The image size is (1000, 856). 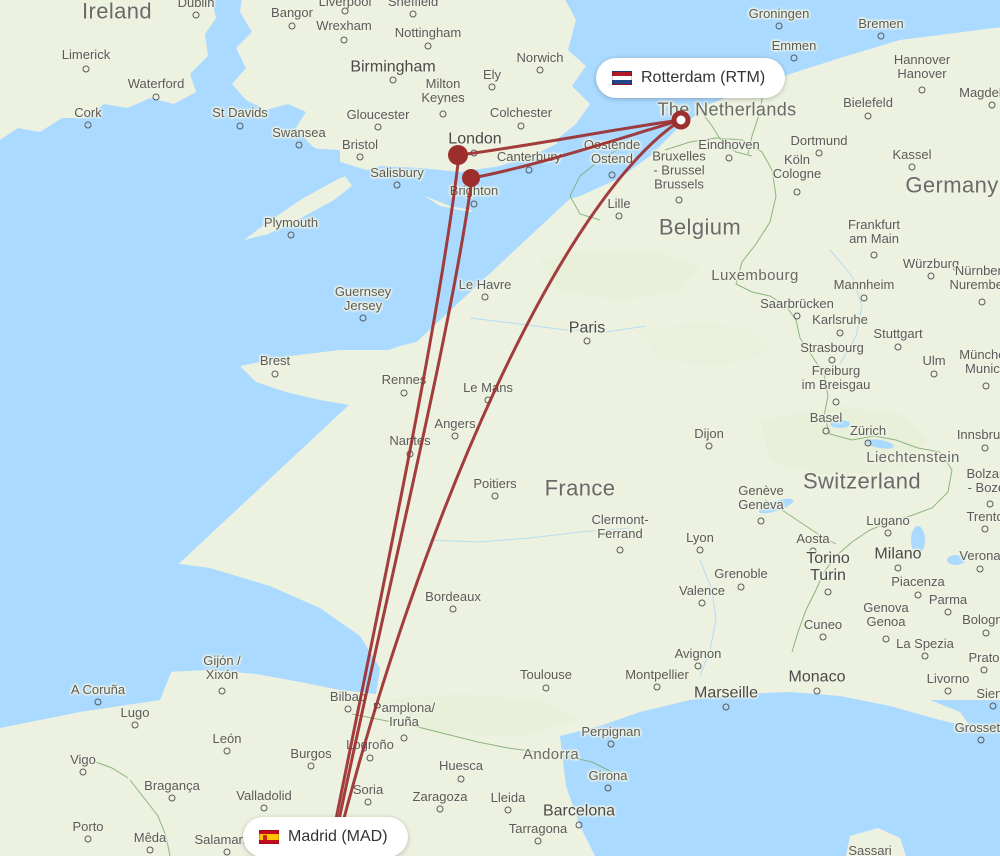 I want to click on endpoint-chip-label: Madrid (MAD), so click(x=338, y=836).